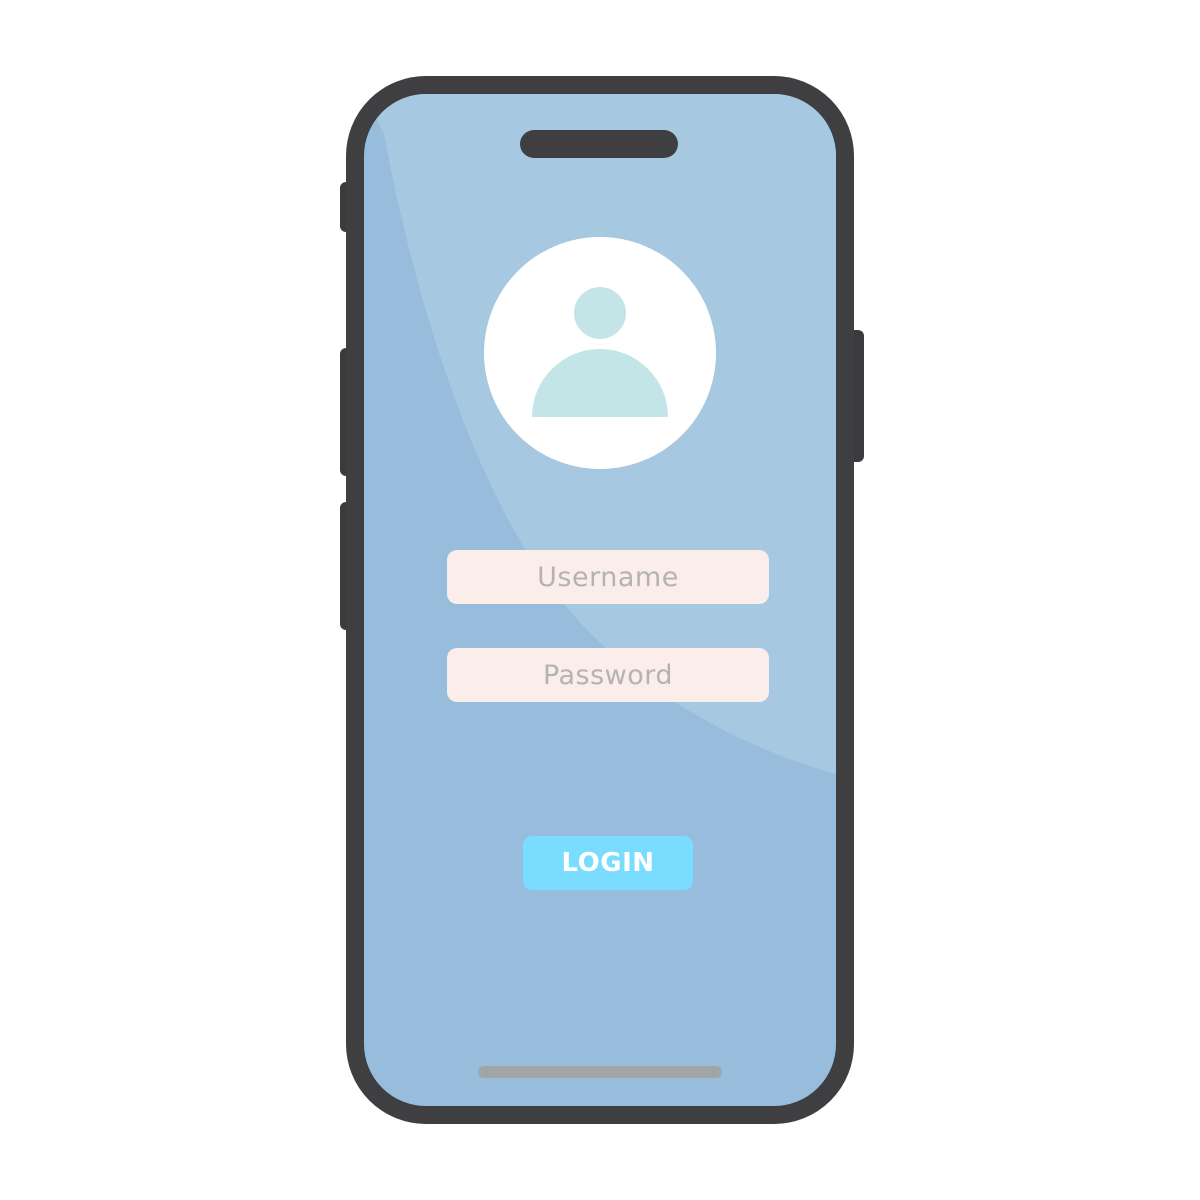  I want to click on avatar-head, so click(600, 313).